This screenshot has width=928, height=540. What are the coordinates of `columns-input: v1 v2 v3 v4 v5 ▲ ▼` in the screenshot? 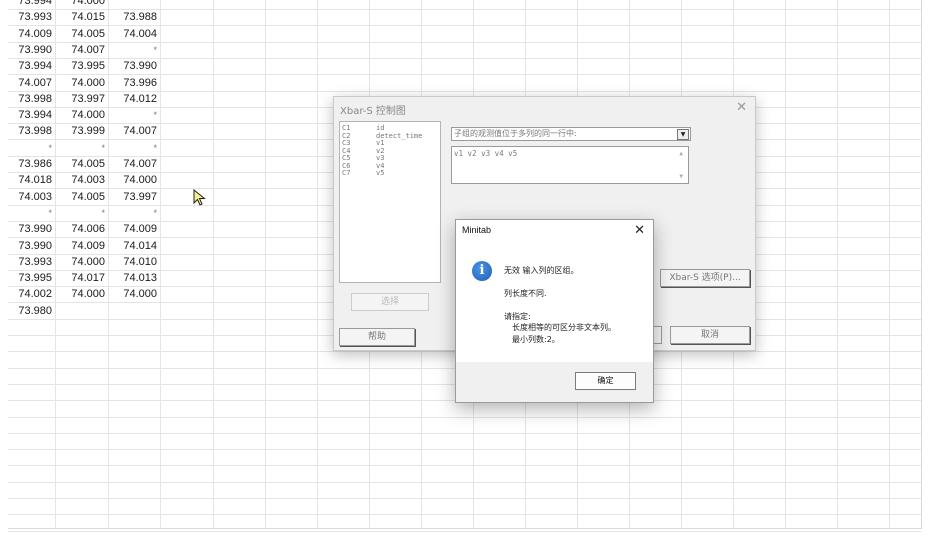 It's located at (570, 165).